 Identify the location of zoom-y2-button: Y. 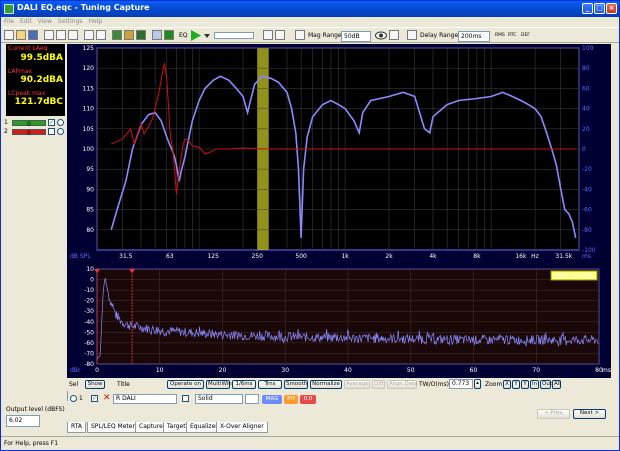
(525, 384).